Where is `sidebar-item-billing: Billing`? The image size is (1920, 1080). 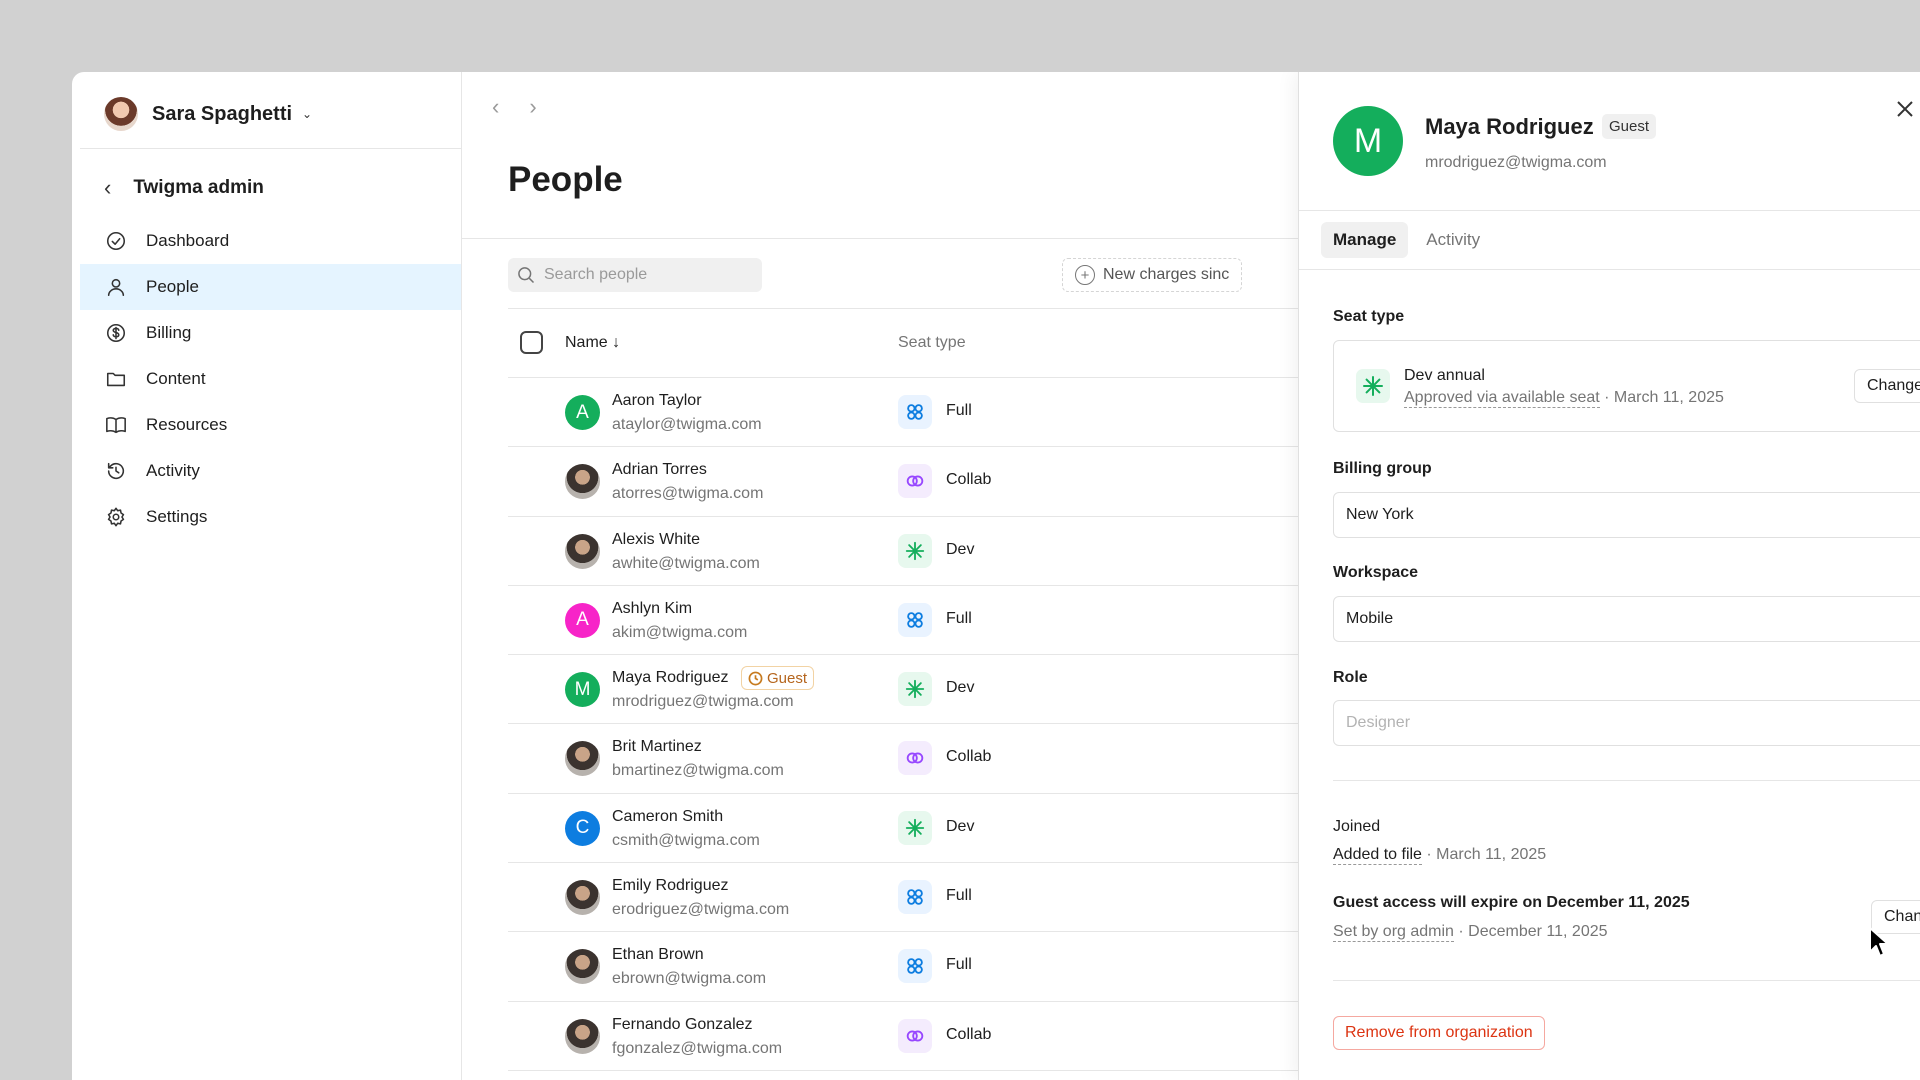
sidebar-item-billing: Billing is located at coordinates (270, 333).